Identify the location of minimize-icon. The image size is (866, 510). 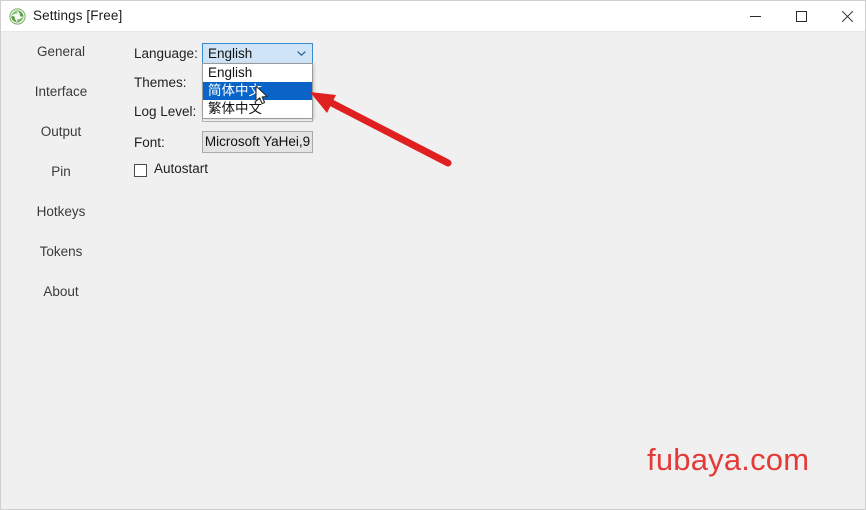
(755, 16).